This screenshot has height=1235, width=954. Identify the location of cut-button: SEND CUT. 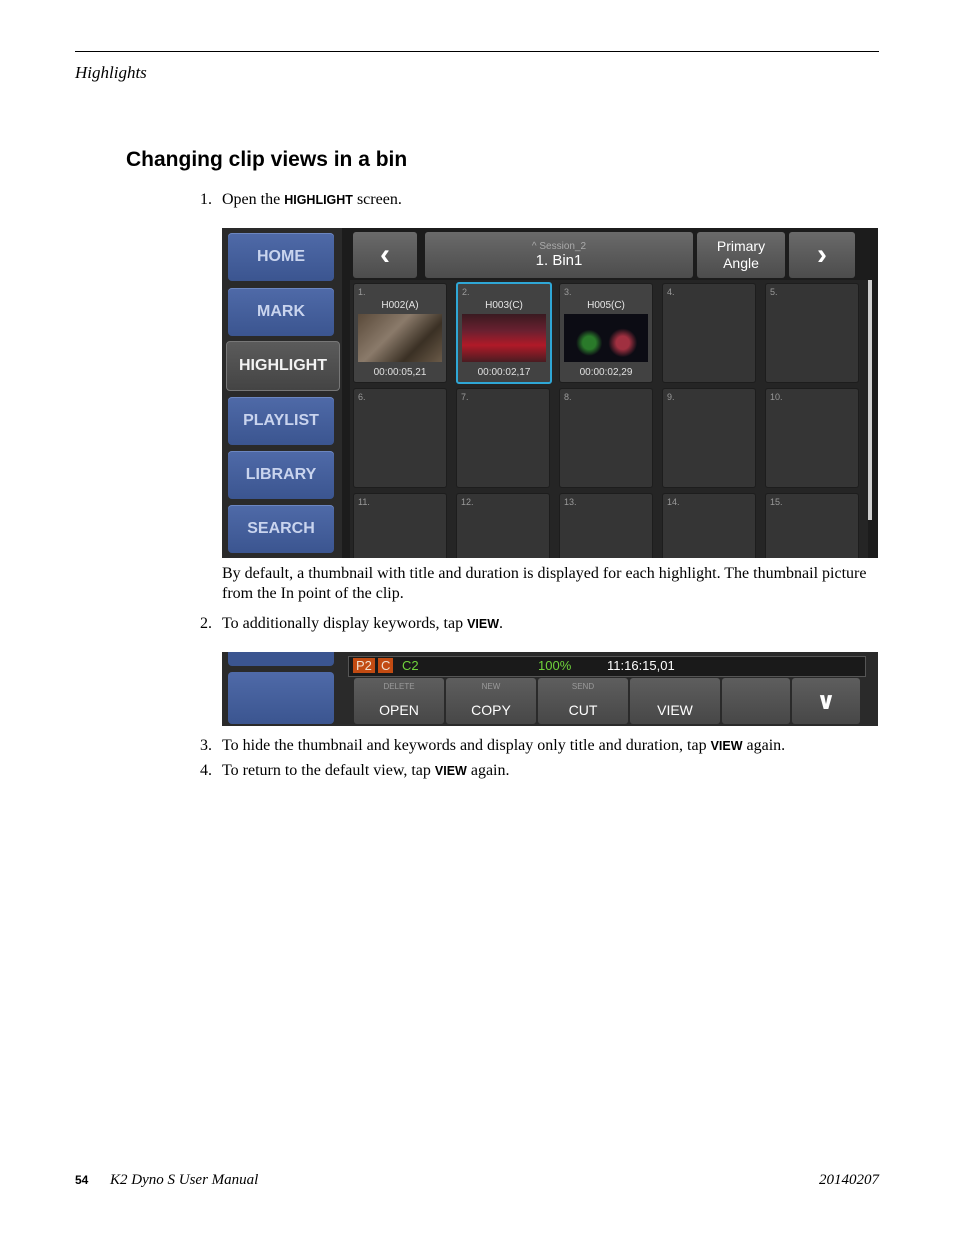
(583, 701).